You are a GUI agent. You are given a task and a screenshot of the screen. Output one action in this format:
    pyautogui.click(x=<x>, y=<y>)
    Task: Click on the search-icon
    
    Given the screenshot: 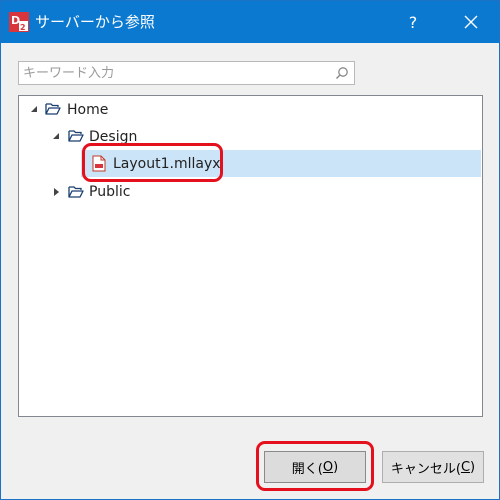 What is the action you would take?
    pyautogui.click(x=342, y=73)
    